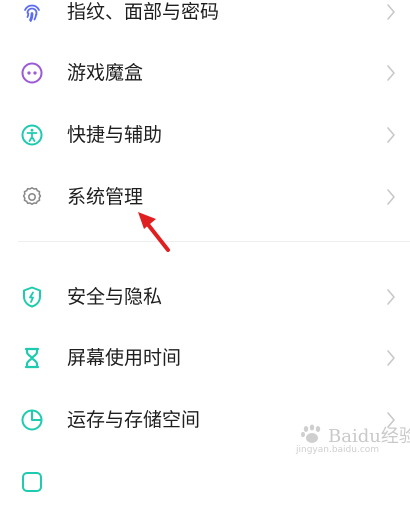  Describe the element at coordinates (32, 358) in the screenshot. I see `hourglass-icon` at that location.